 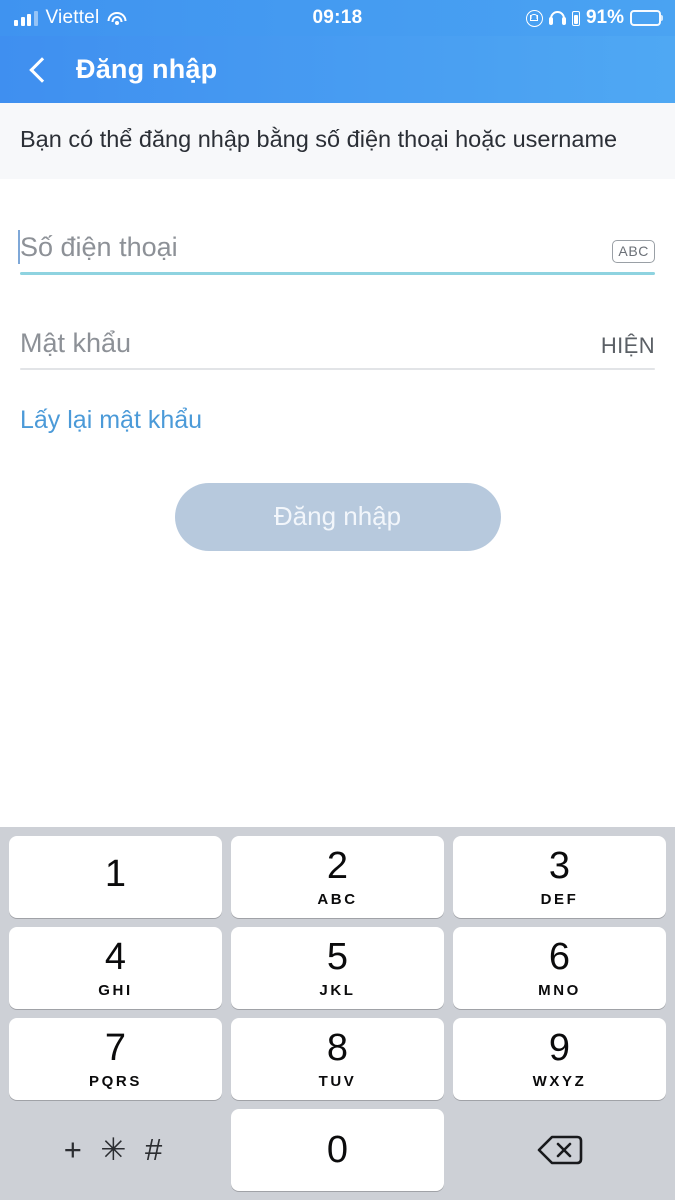 I want to click on login-button-row: Đăng nhập, so click(x=337, y=492).